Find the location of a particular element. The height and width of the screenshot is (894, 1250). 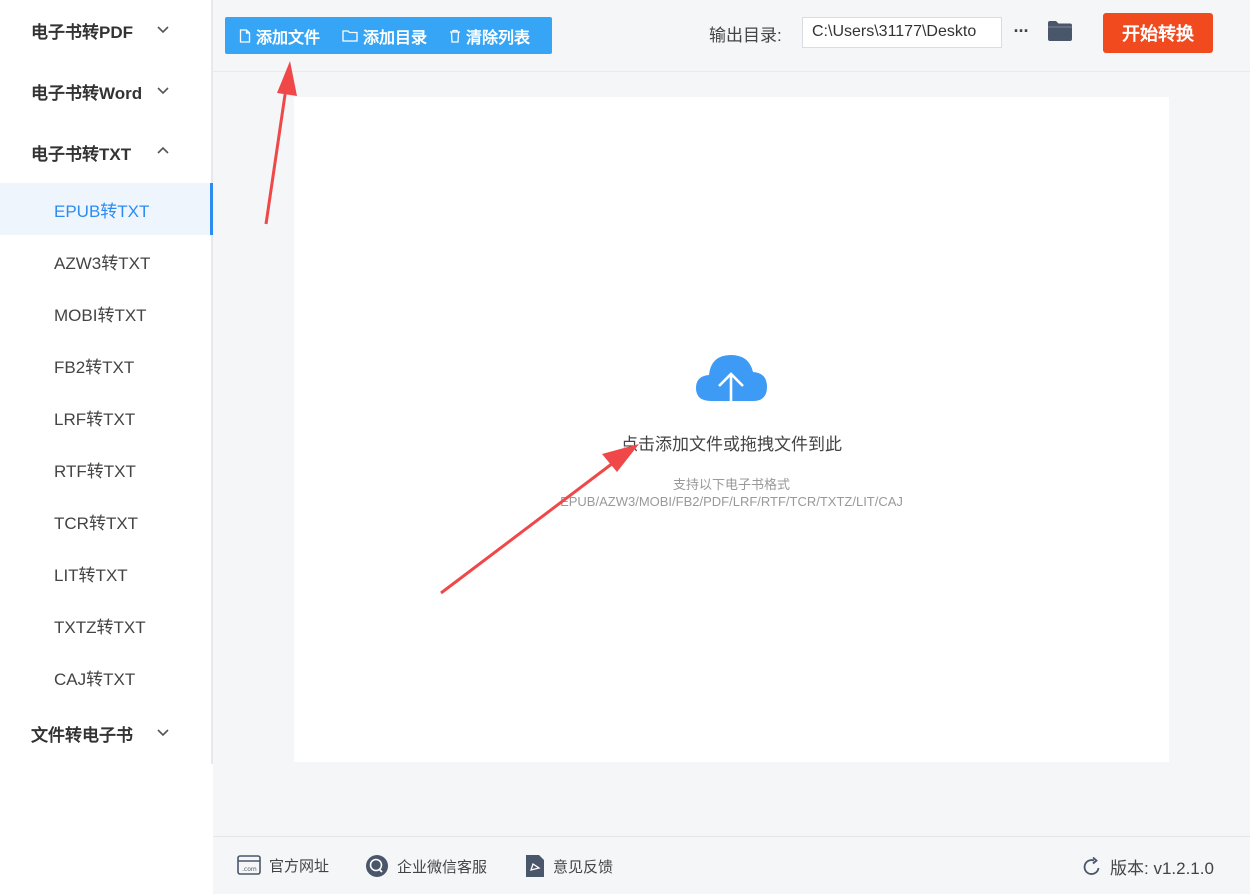

svg-text: .com is located at coordinates (249, 869).